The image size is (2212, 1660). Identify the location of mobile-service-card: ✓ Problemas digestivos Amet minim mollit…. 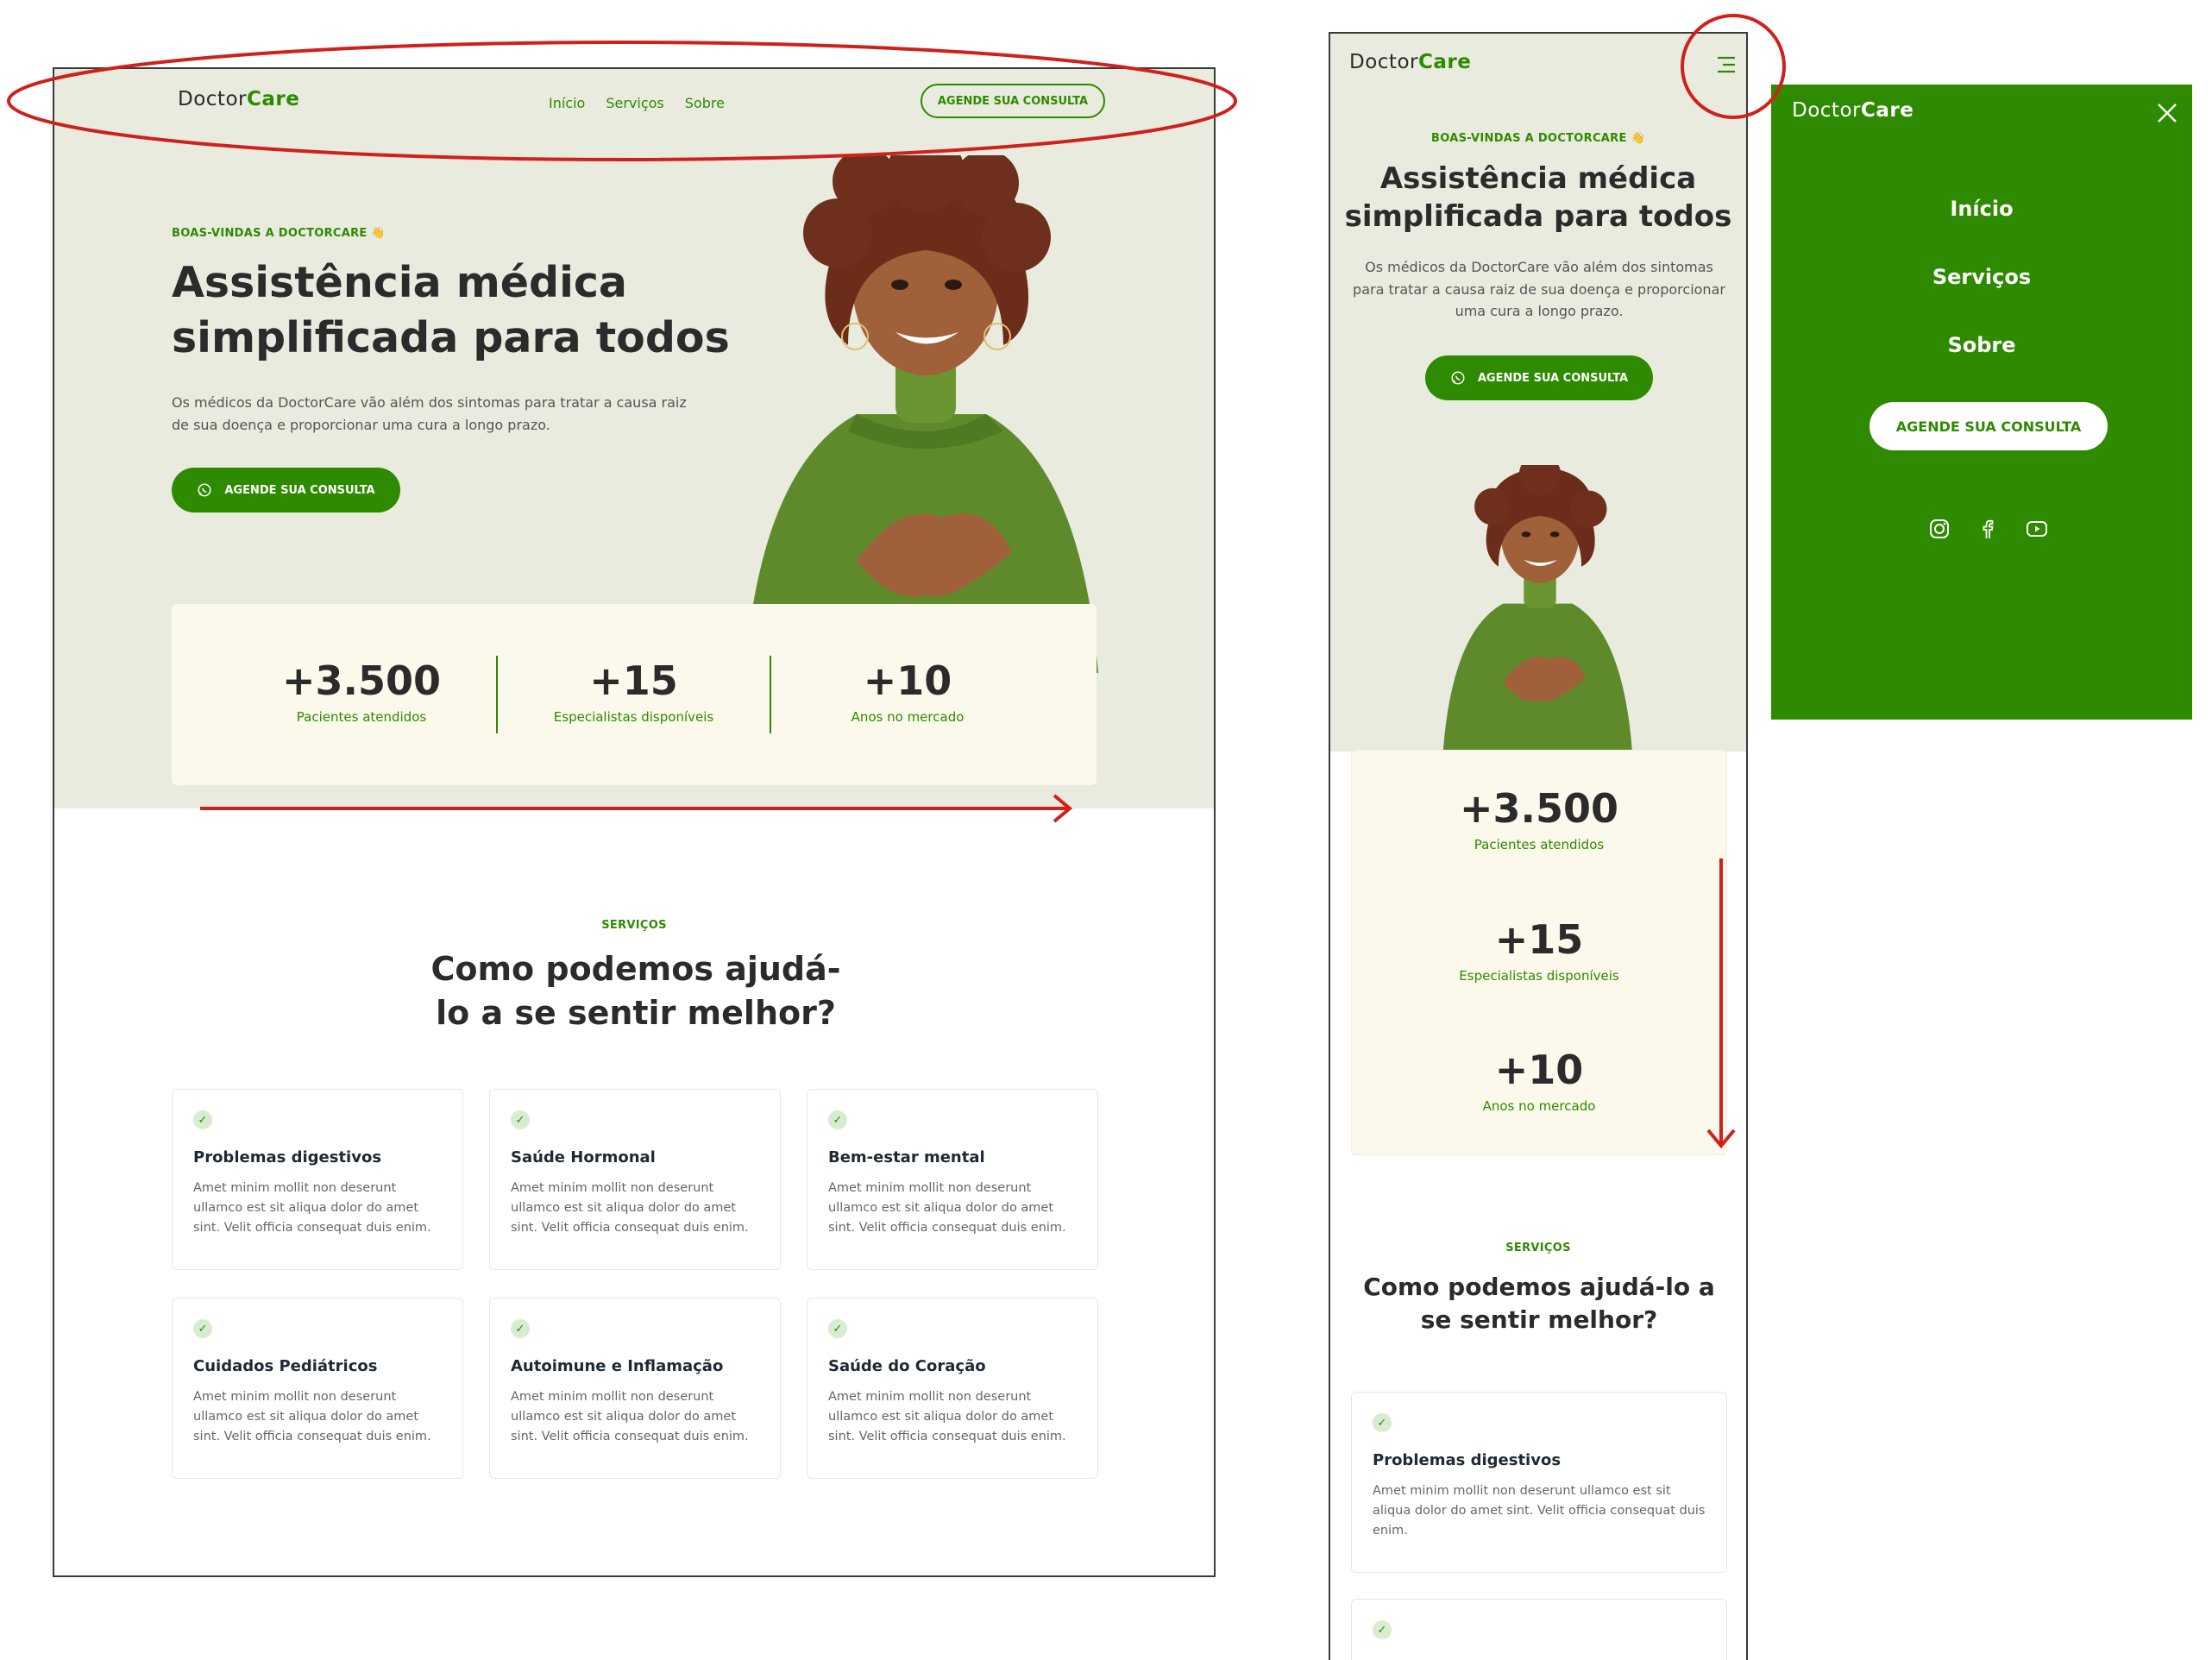
(1539, 1482).